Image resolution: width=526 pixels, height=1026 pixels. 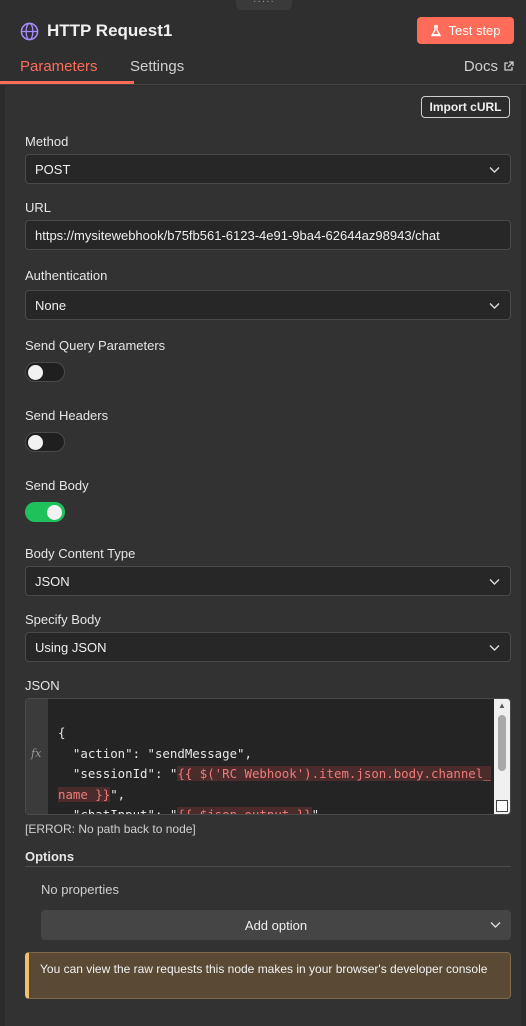 I want to click on flask-icon, so click(x=436, y=30).